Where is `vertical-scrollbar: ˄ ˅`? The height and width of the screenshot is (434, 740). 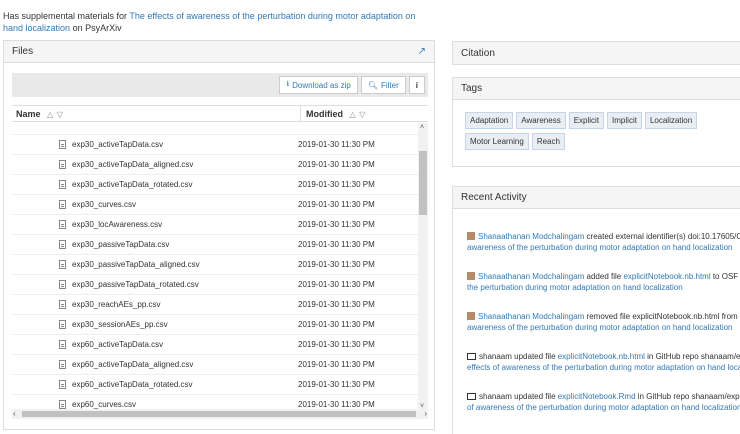 vertical-scrollbar: ˄ ˅ is located at coordinates (423, 267).